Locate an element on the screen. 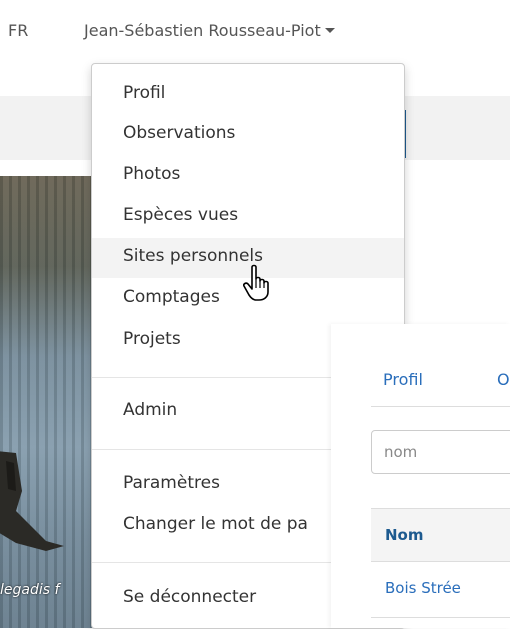 The width and height of the screenshot is (510, 629). menu-item-photos: Photos is located at coordinates (248, 176).